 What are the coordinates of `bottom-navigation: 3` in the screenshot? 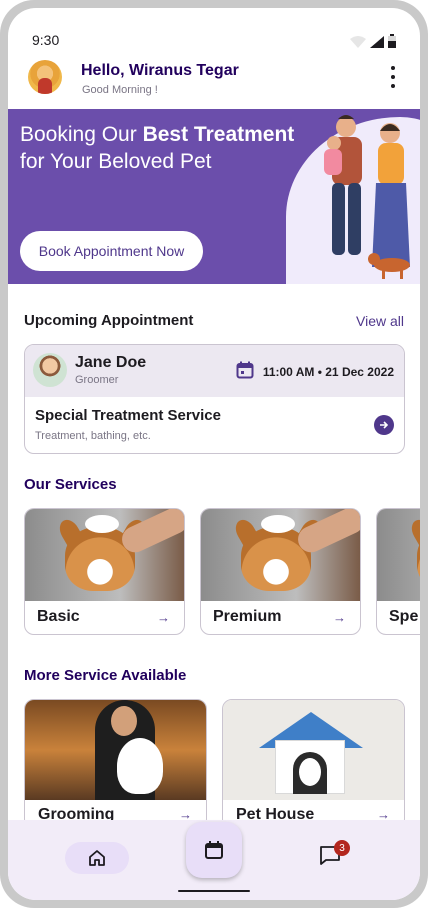 It's located at (214, 860).